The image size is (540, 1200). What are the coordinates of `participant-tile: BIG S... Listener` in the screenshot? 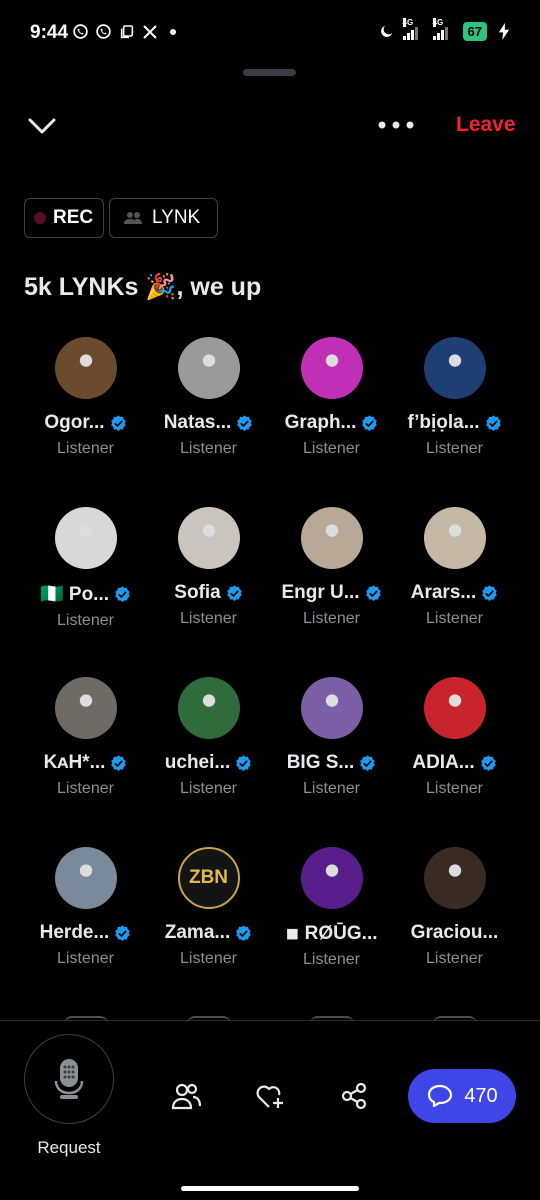 It's located at (331, 737).